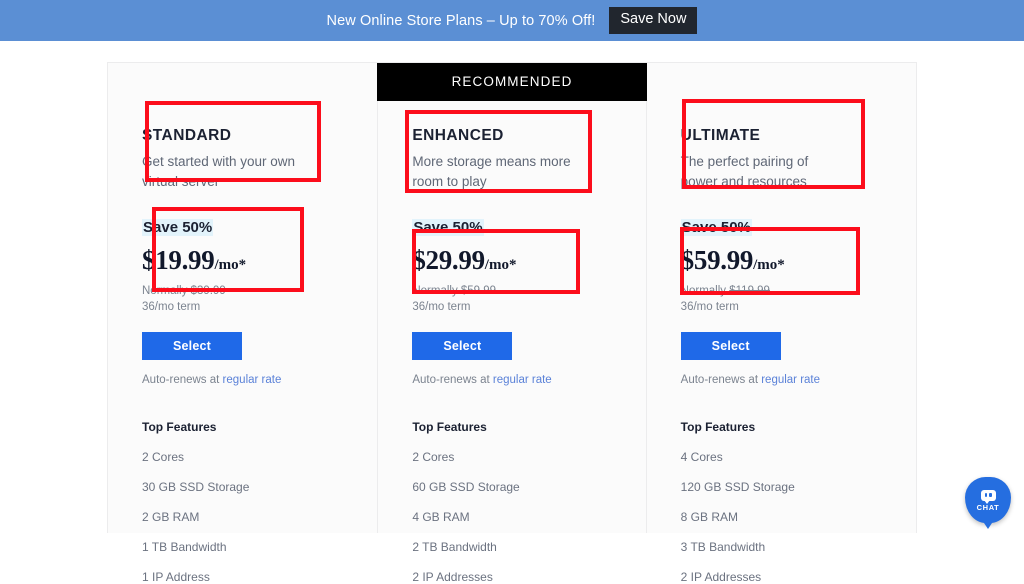 Image resolution: width=1024 pixels, height=584 pixels. Describe the element at coordinates (705, 290) in the screenshot. I see `normally-prefix-ultimate: Normally` at that location.